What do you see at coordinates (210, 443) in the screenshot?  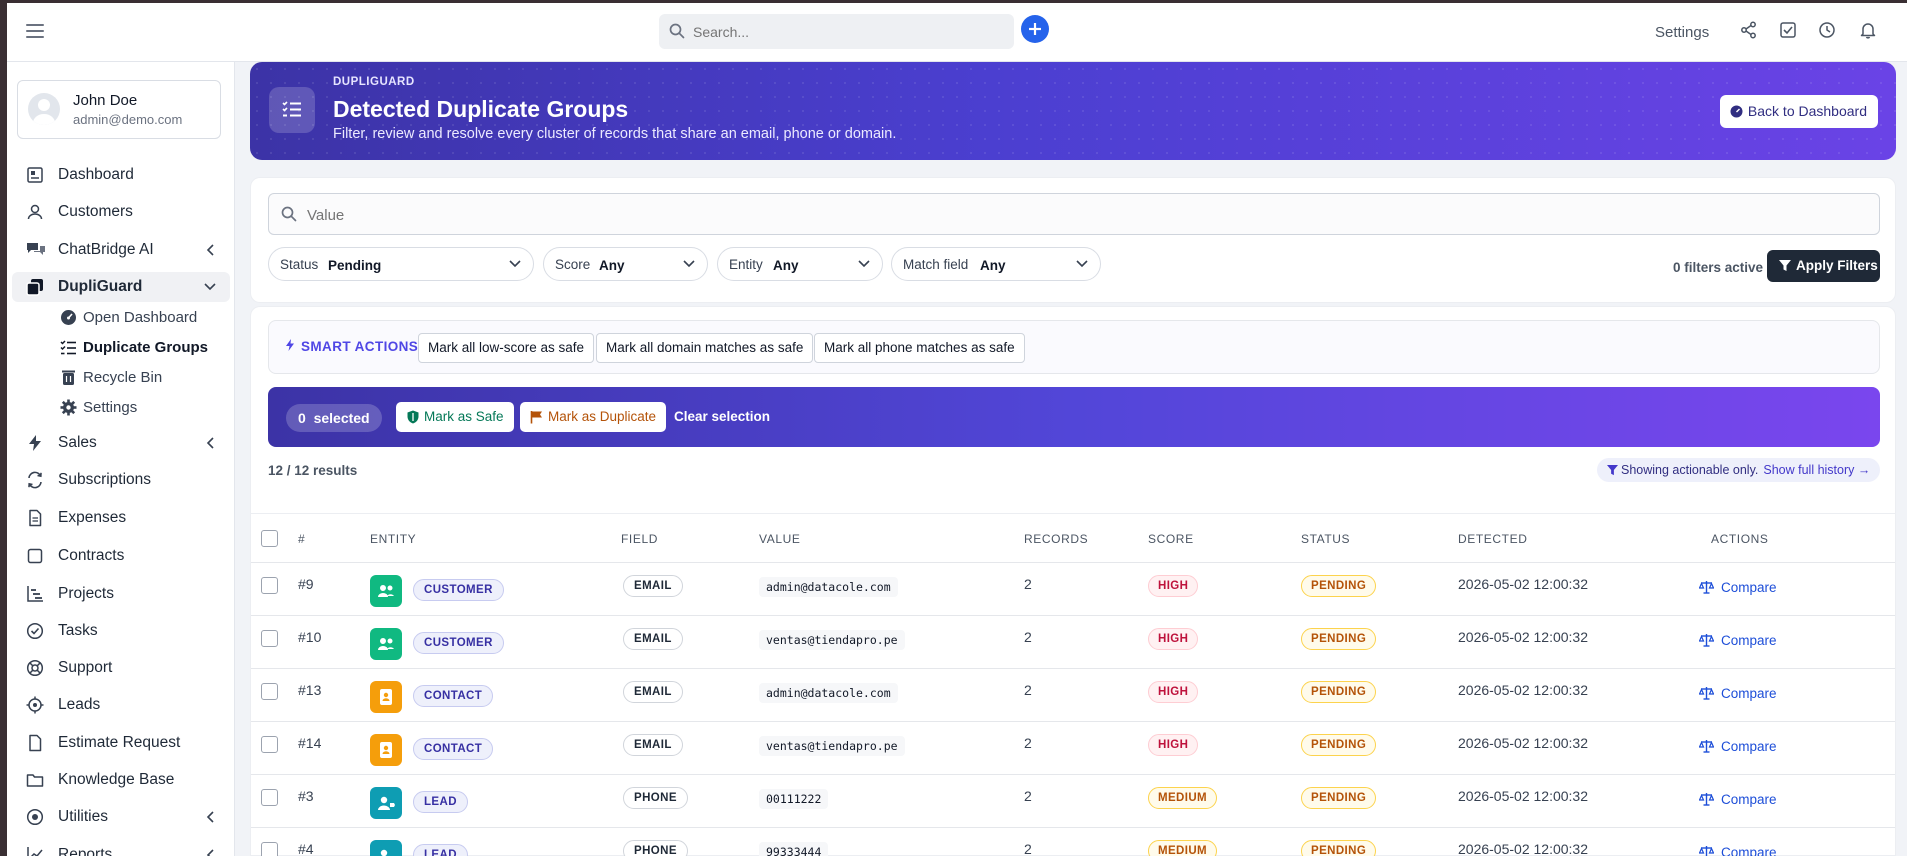 I see `chevron-left-icon` at bounding box center [210, 443].